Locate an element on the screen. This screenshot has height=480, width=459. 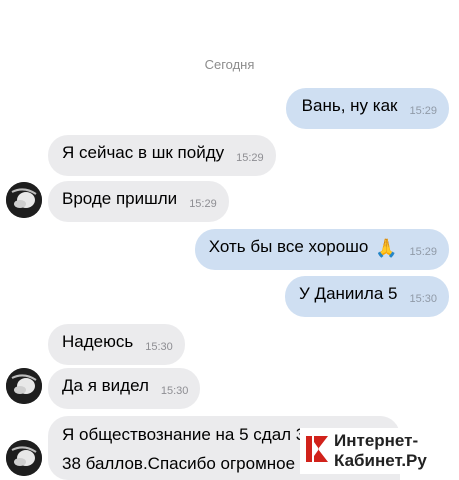
watermark-logo-icon is located at coordinates (317, 449).